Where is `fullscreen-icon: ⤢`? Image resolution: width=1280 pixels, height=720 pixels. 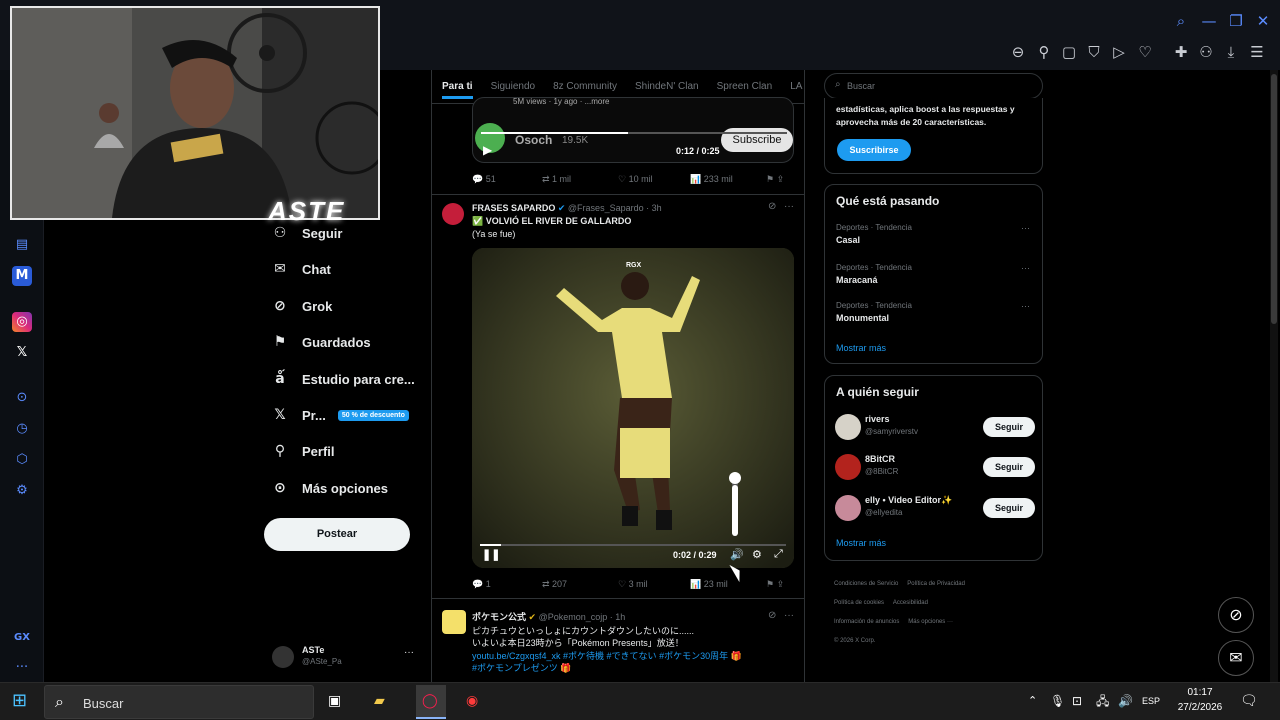 fullscreen-icon: ⤢ is located at coordinates (778, 554).